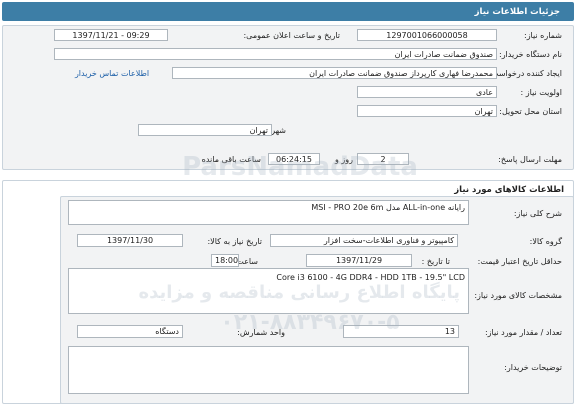 The width and height of the screenshot is (576, 407). Describe the element at coordinates (517, 12) in the screenshot. I see `page-title: جزئیات اطلاعات نیاز` at that location.